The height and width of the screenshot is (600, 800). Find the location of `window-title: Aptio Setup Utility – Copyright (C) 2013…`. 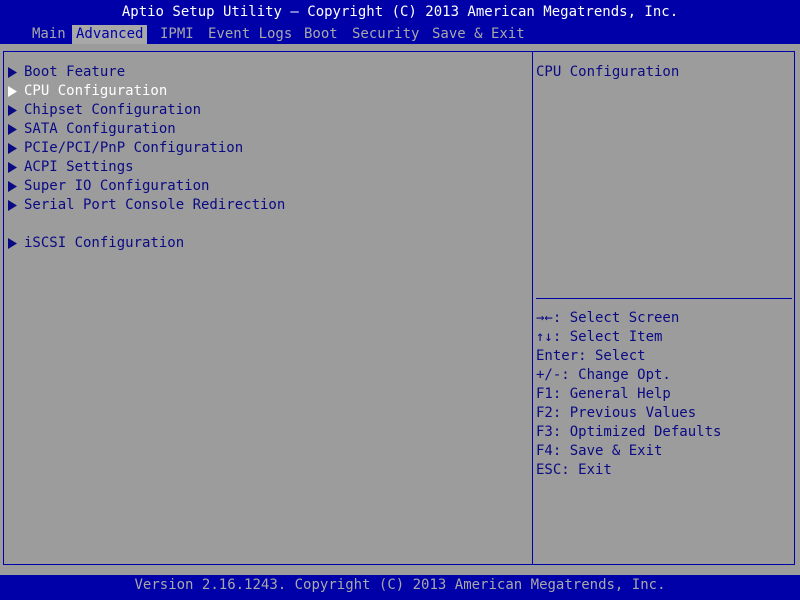

window-title: Aptio Setup Utility – Copyright (C) 2013… is located at coordinates (400, 12).